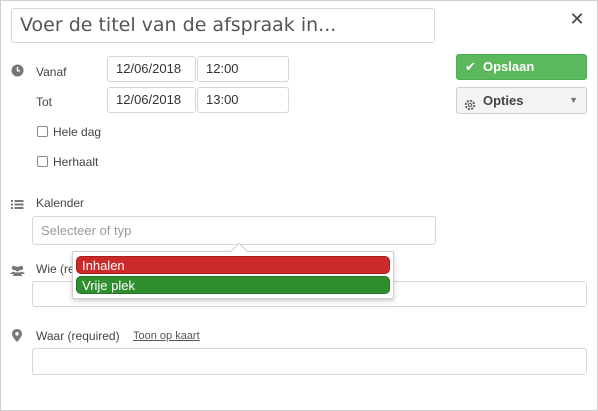 The width and height of the screenshot is (598, 411). What do you see at coordinates (309, 361) in the screenshot?
I see `where-input` at bounding box center [309, 361].